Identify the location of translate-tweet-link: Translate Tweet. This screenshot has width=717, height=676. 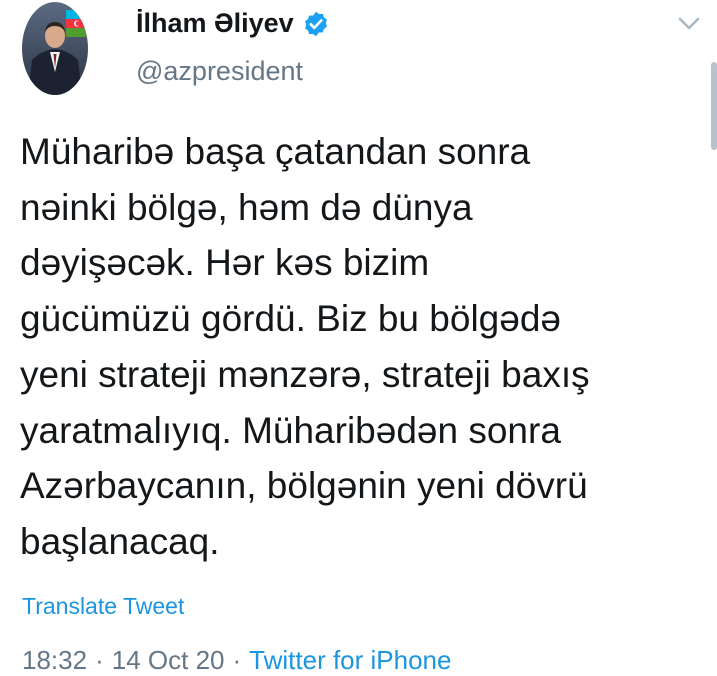
(103, 606).